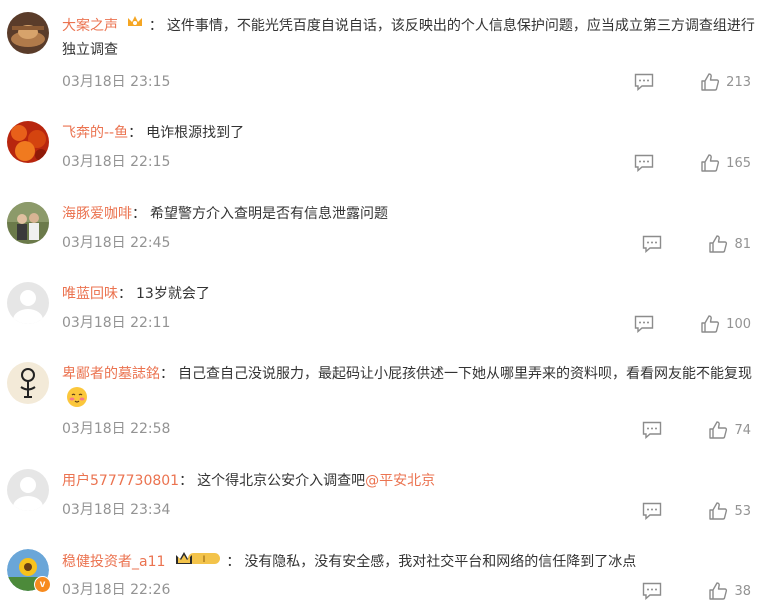 The width and height of the screenshot is (771, 604). I want to click on comment-body: 用户5777730801： 这个得北京公安介入调查吧@平安北京, so click(249, 481).